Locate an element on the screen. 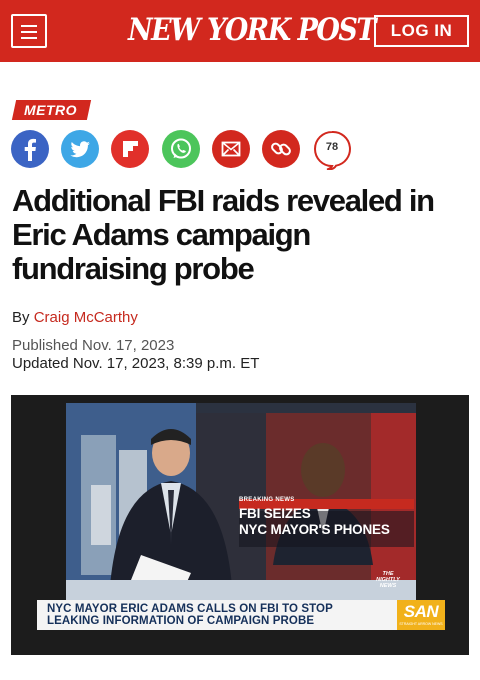 This screenshot has width=480, height=680. san-network-logo: SAN STRAIGHT ARROW NEWS is located at coordinates (421, 615).